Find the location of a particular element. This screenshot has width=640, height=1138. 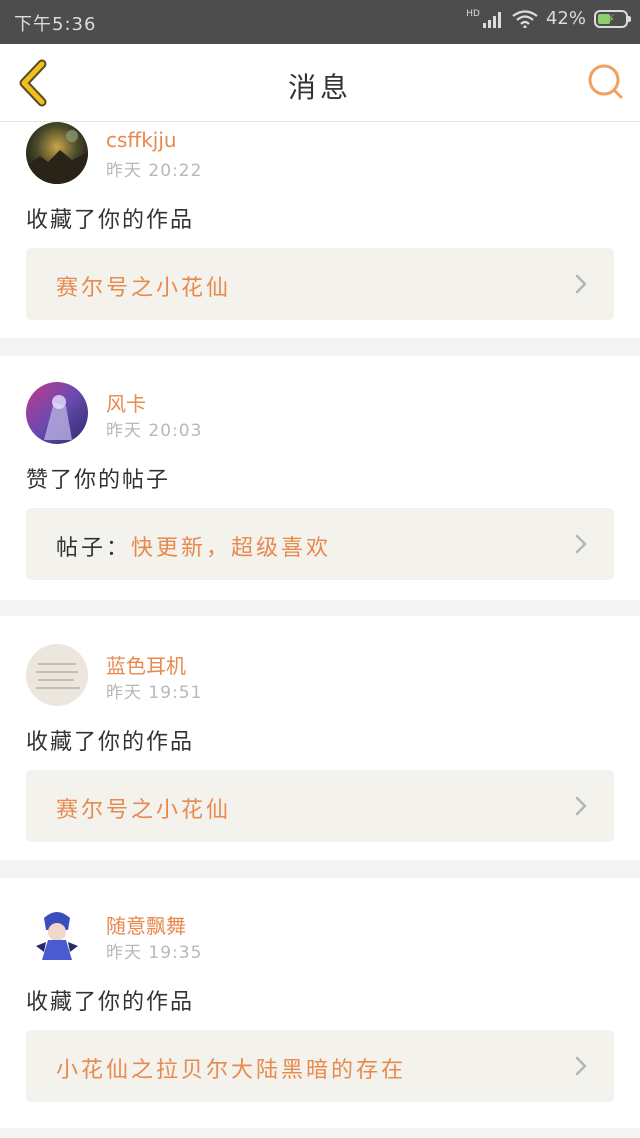

signal-icon is located at coordinates (491, 19).